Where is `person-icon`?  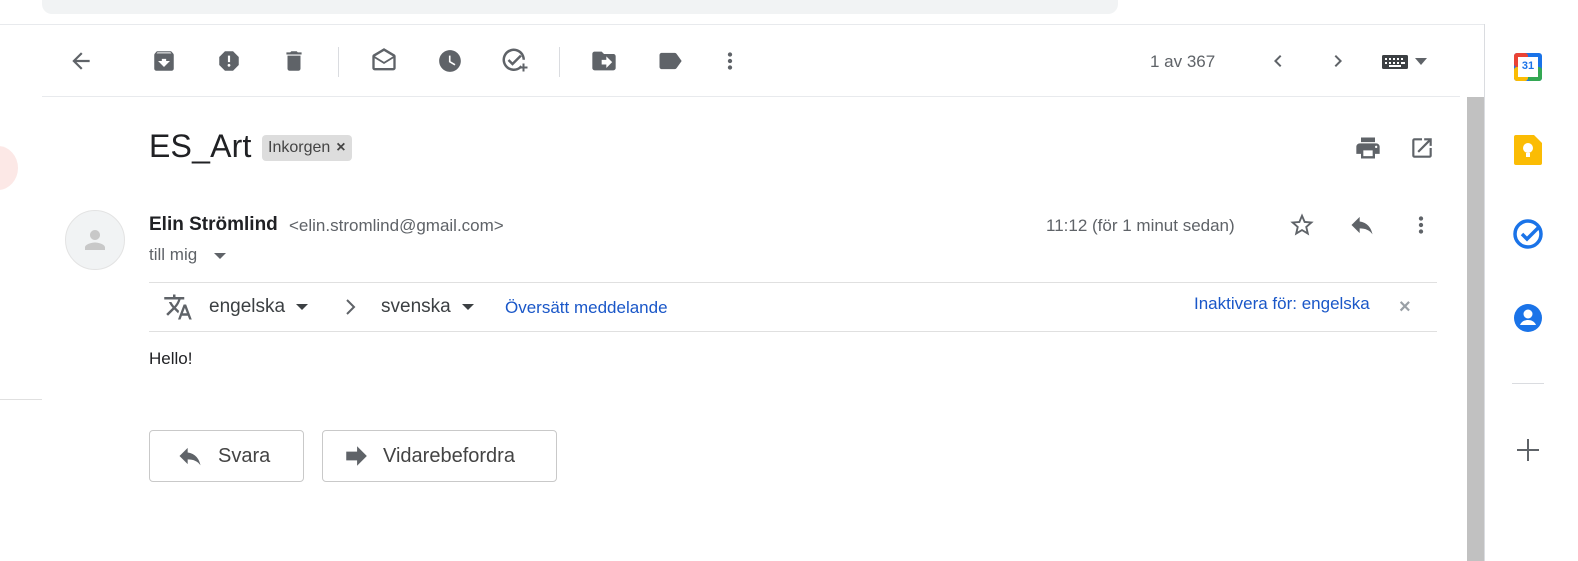 person-icon is located at coordinates (95, 240).